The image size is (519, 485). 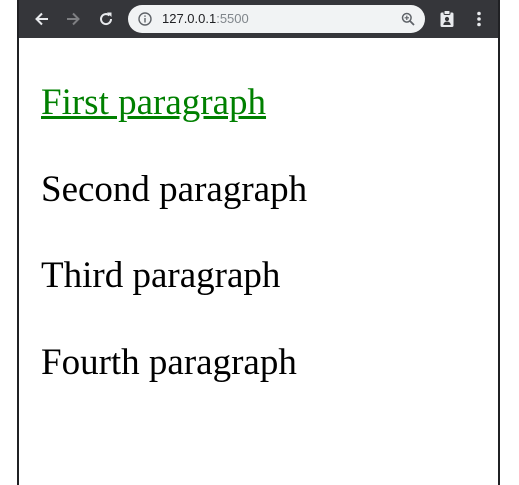 I want to click on forward-button, so click(x=73, y=19).